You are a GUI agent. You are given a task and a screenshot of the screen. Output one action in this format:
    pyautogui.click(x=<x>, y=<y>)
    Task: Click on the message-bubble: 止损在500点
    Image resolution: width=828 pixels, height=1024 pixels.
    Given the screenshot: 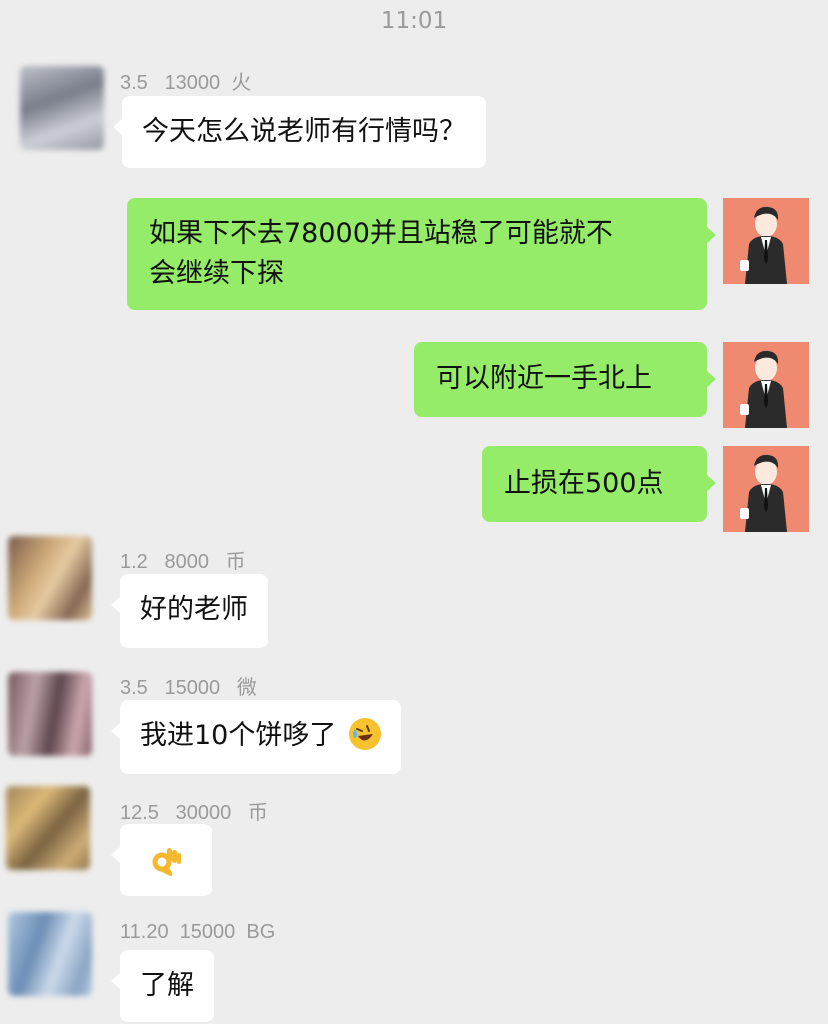 What is the action you would take?
    pyautogui.click(x=599, y=484)
    